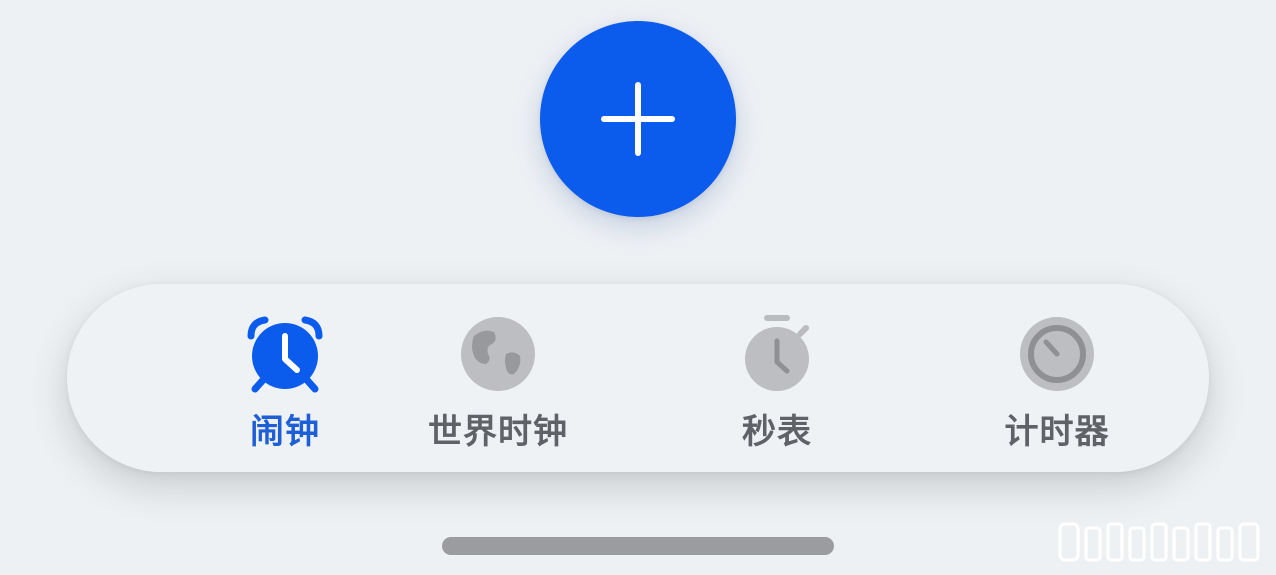 The width and height of the screenshot is (1276, 575). What do you see at coordinates (285, 432) in the screenshot?
I see `tab-label-alarm: 闹钟` at bounding box center [285, 432].